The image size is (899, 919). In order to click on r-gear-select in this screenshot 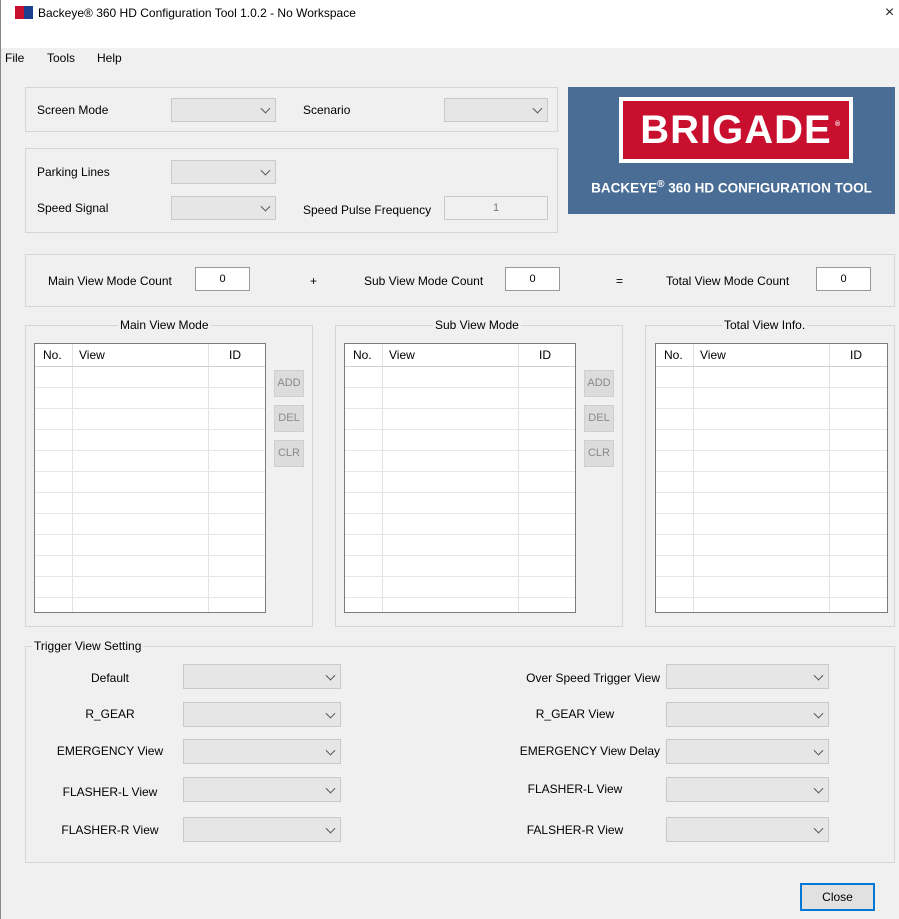, I will do `click(262, 714)`.